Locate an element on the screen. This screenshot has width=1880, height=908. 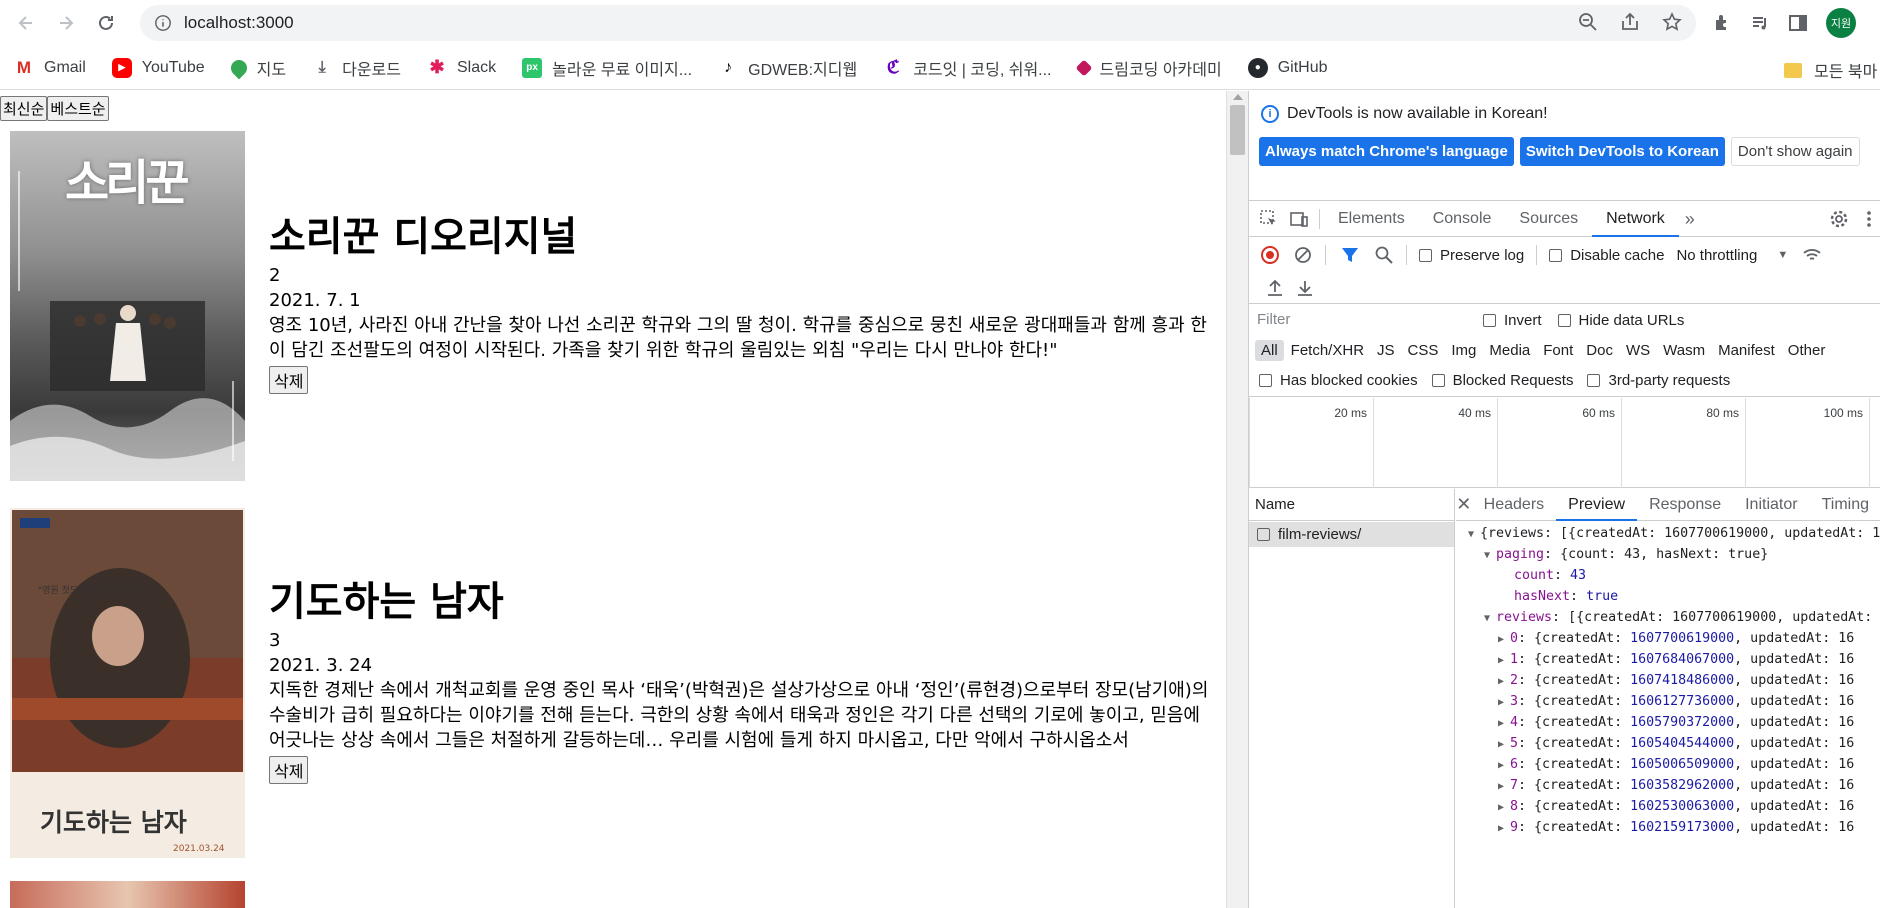
site-info-icon is located at coordinates (163, 23).